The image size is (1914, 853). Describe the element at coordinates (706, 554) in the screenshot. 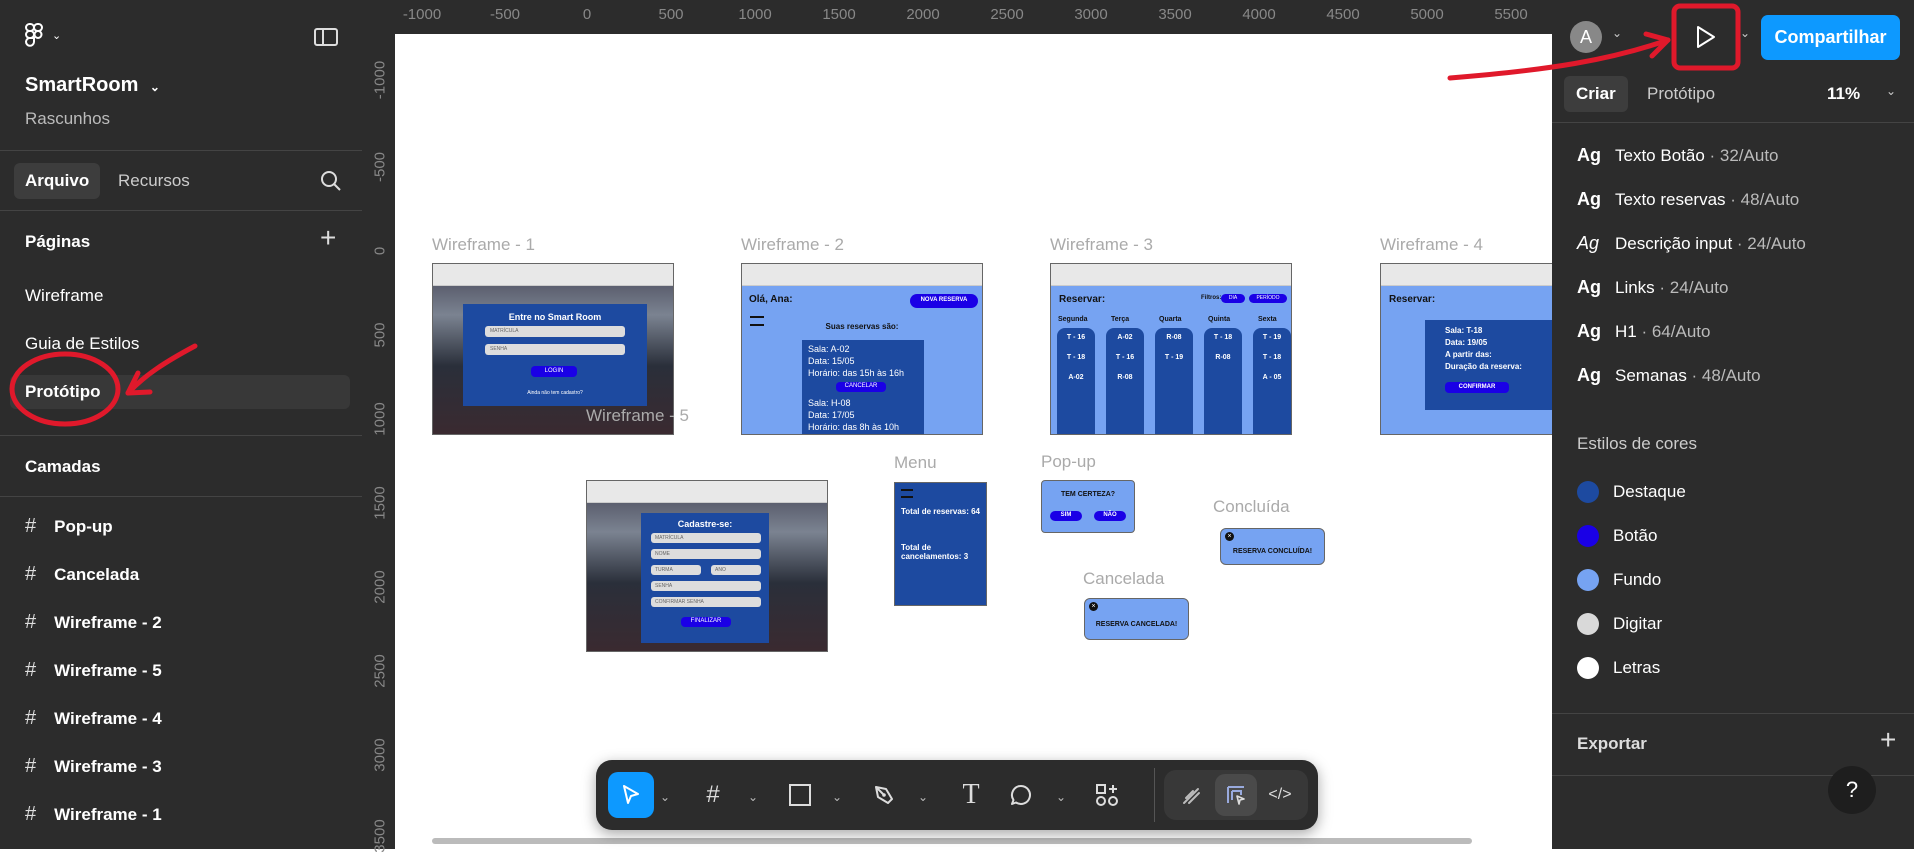

I see `nome-input: NOME` at that location.